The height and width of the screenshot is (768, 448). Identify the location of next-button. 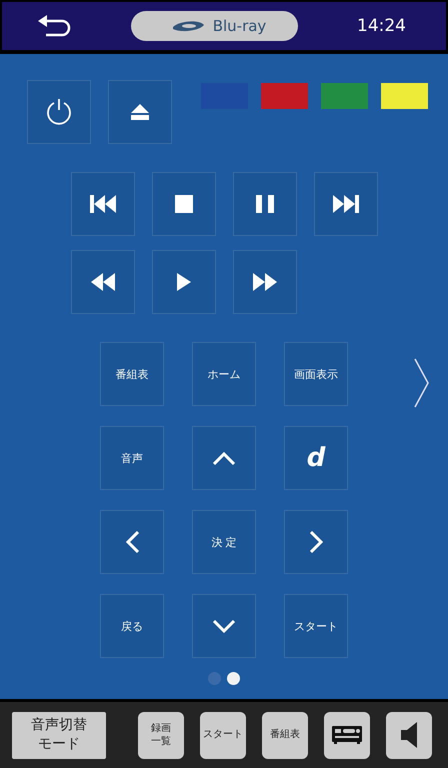
(346, 204).